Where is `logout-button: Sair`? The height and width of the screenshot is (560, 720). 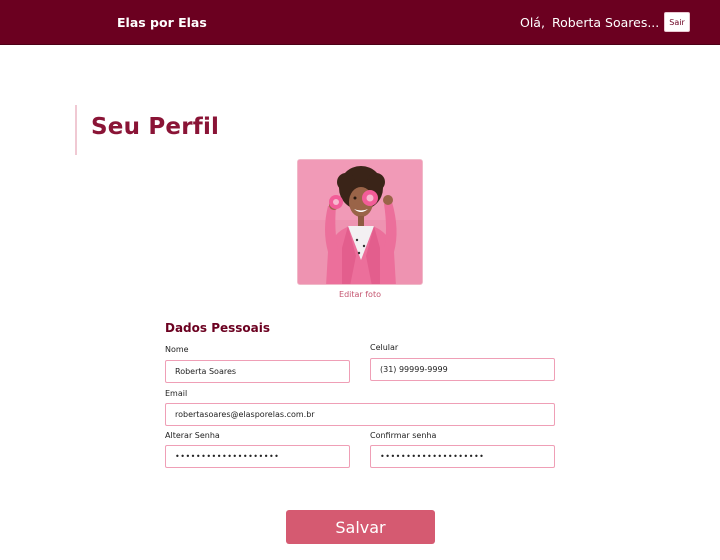
logout-button: Sair is located at coordinates (677, 22).